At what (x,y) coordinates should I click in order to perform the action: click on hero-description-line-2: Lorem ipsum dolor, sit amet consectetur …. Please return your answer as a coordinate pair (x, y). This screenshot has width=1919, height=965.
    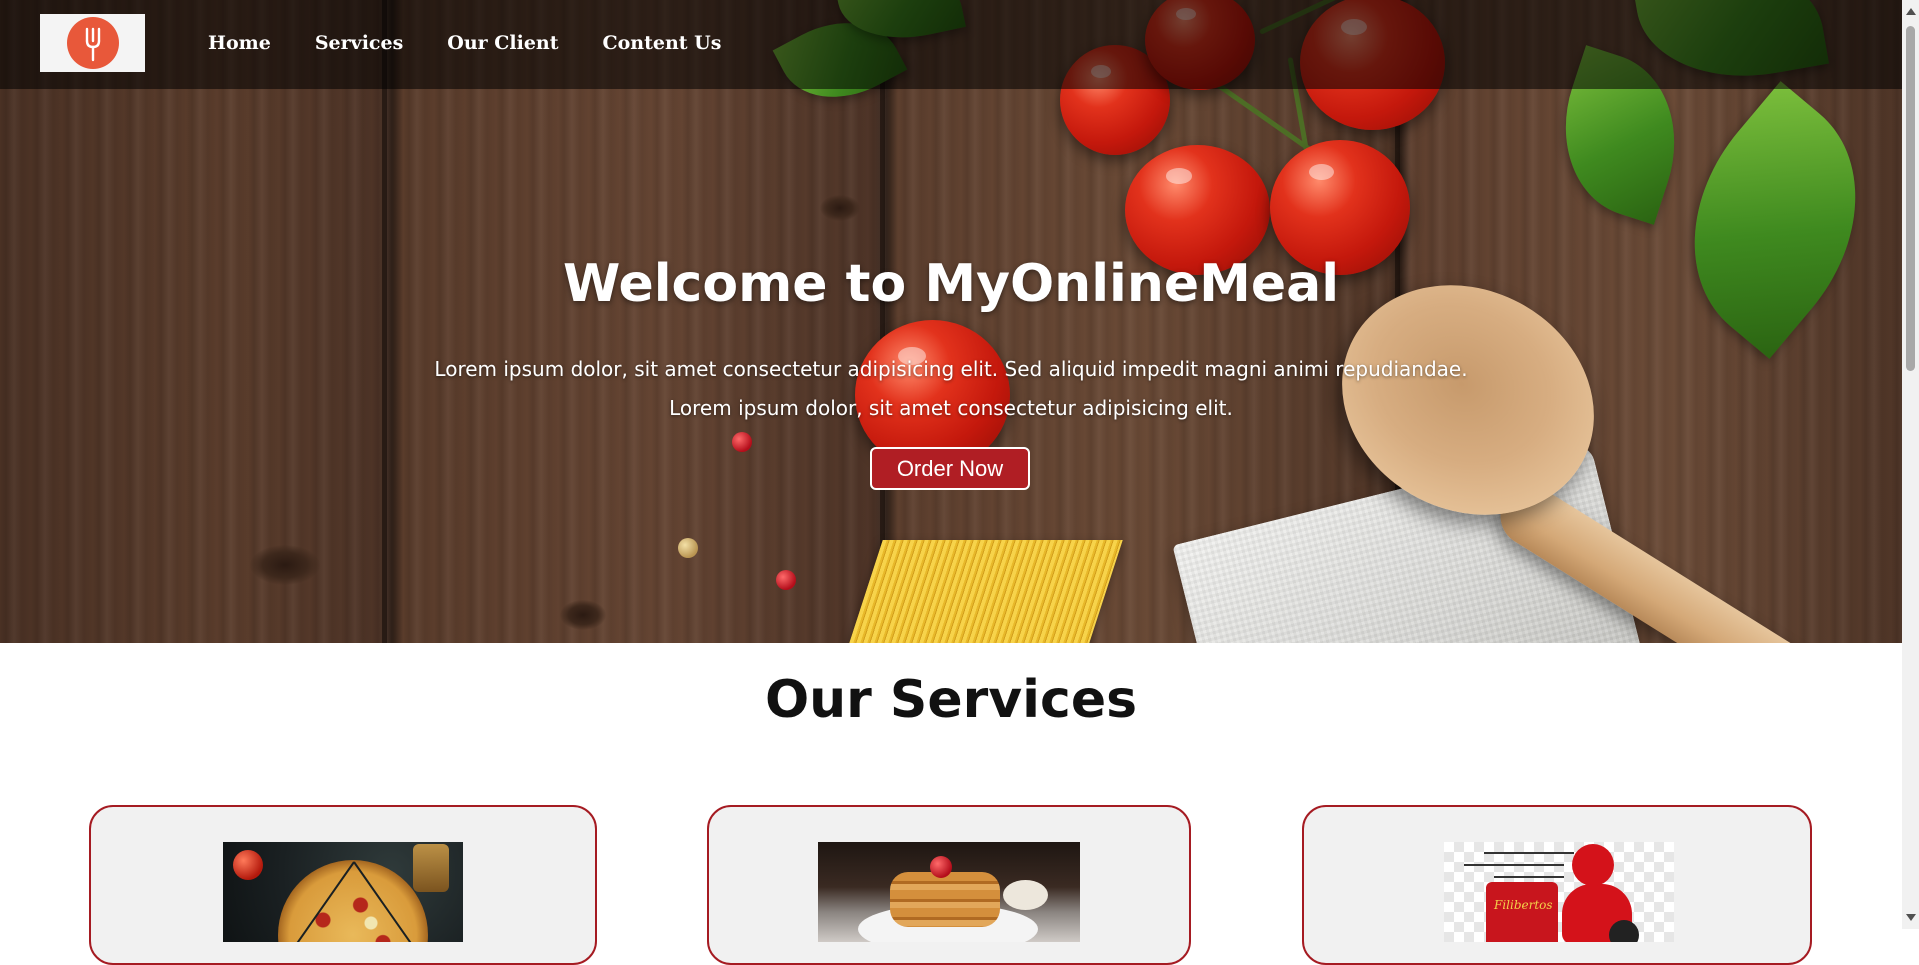
    Looking at the image, I should click on (951, 408).